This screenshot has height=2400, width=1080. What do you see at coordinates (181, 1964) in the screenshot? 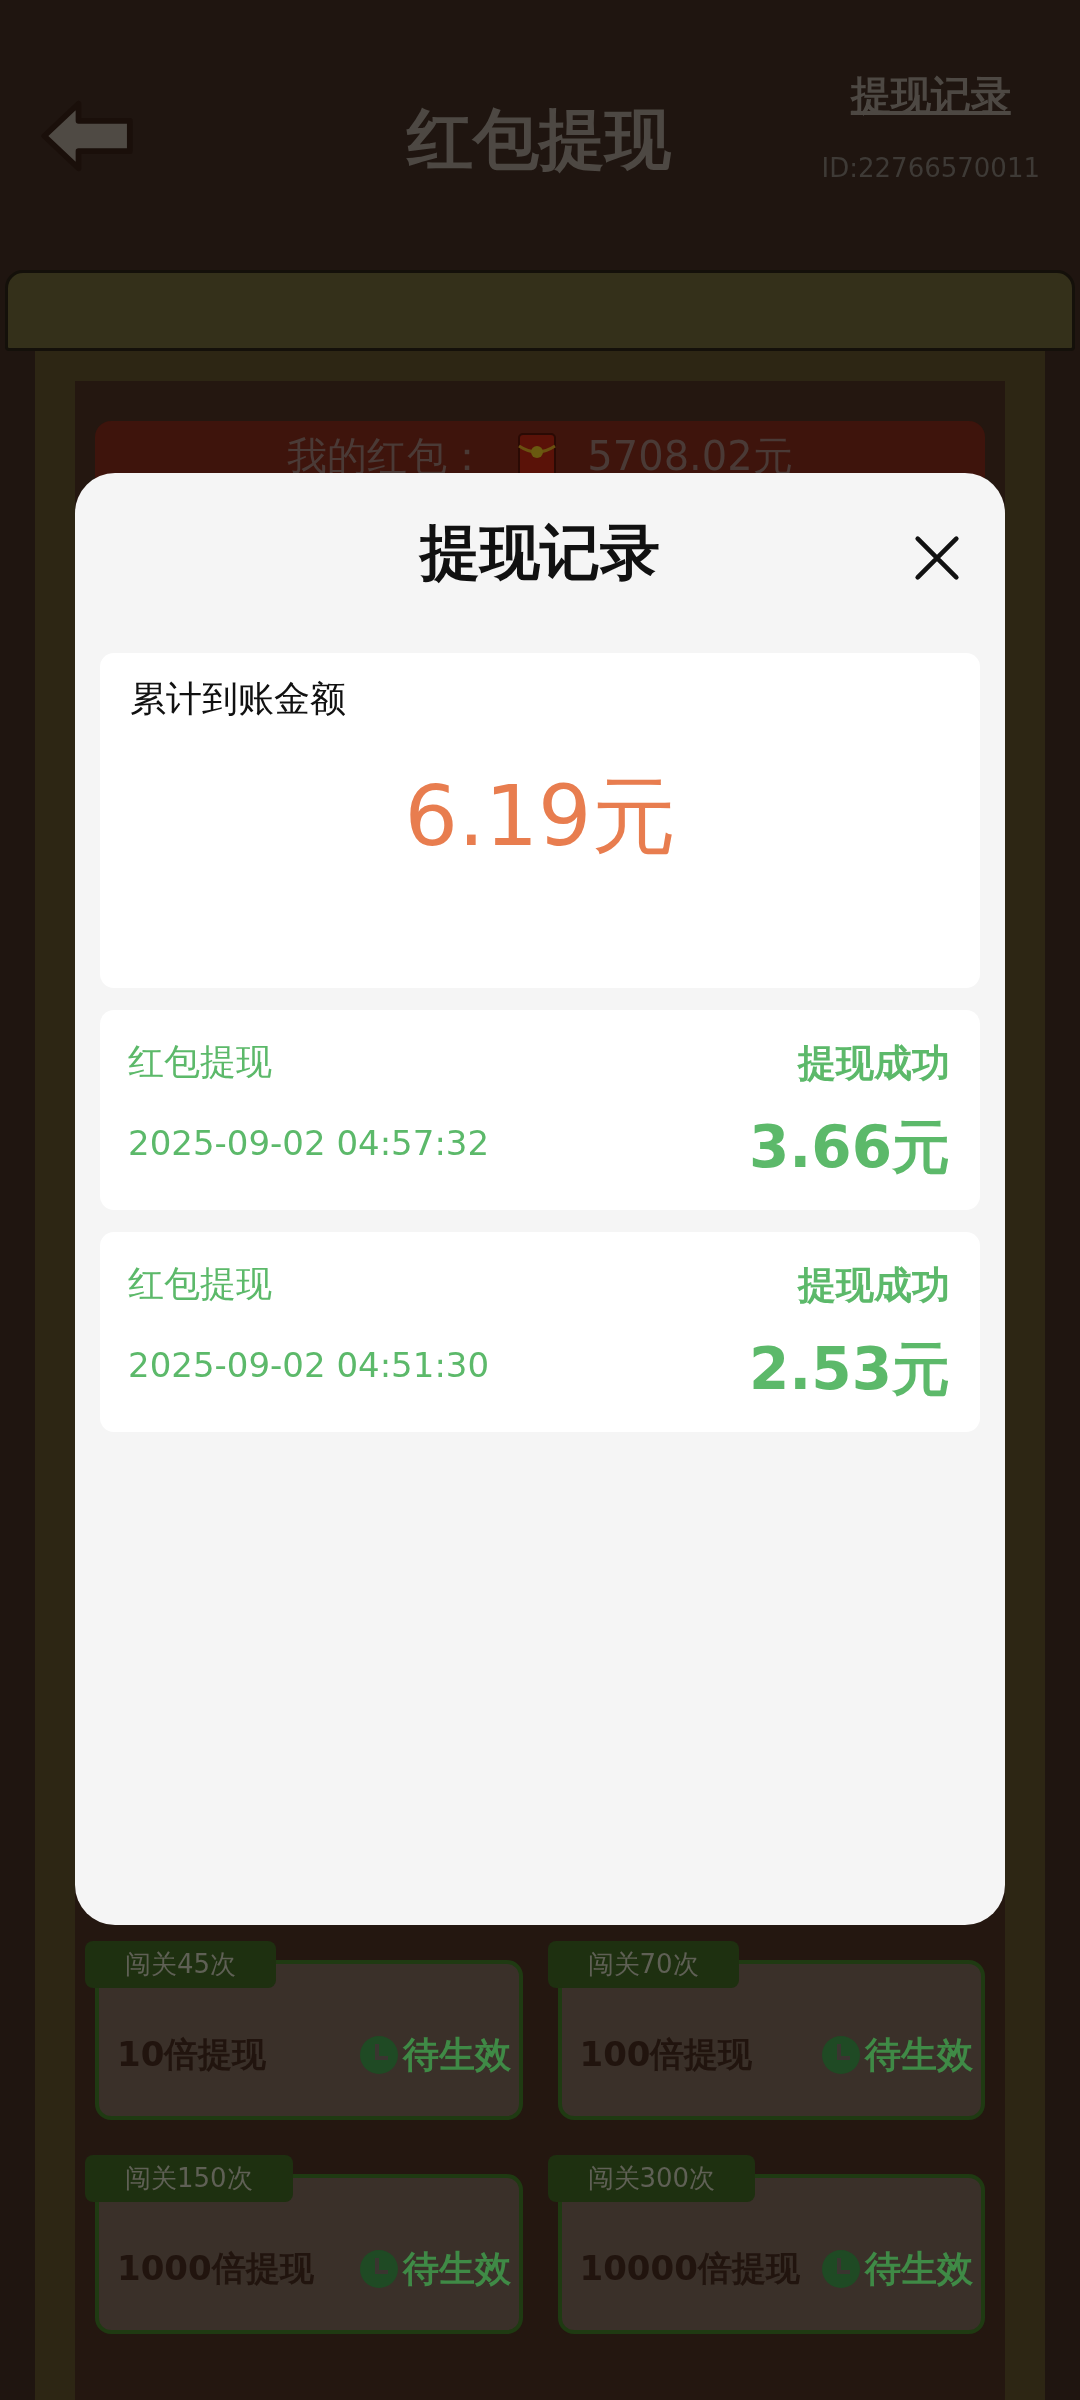
I see `task-tag: 闯关45次` at bounding box center [181, 1964].